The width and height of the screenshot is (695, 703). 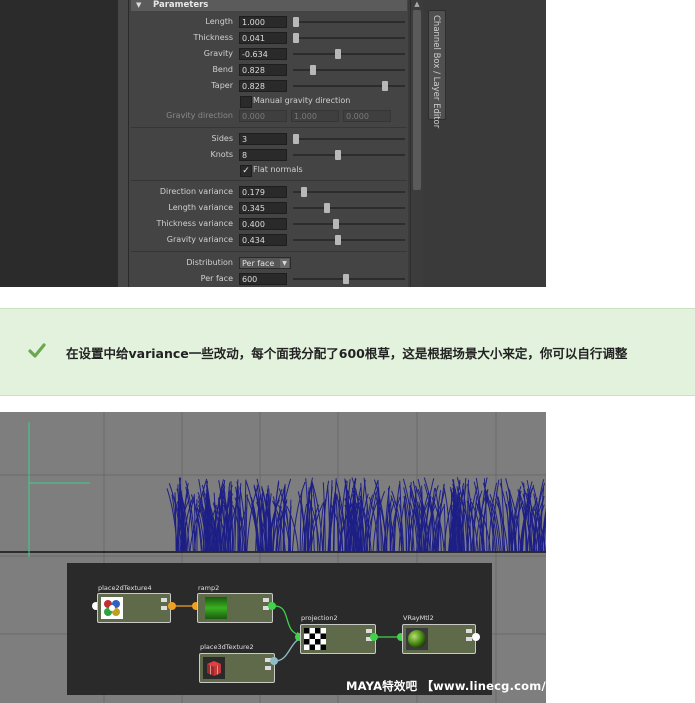 I want to click on collapse-triangle-icon: ▼, so click(x=138, y=5).